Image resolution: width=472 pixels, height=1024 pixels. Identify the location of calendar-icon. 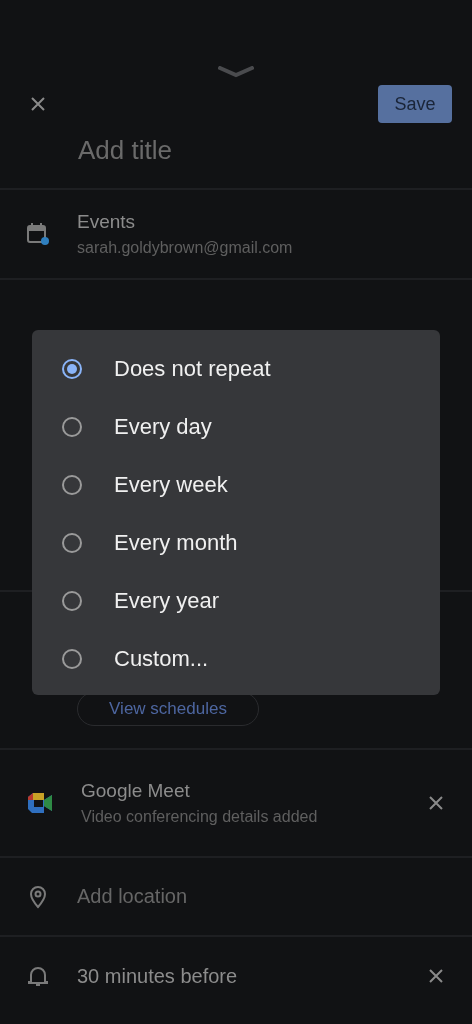
(38, 234).